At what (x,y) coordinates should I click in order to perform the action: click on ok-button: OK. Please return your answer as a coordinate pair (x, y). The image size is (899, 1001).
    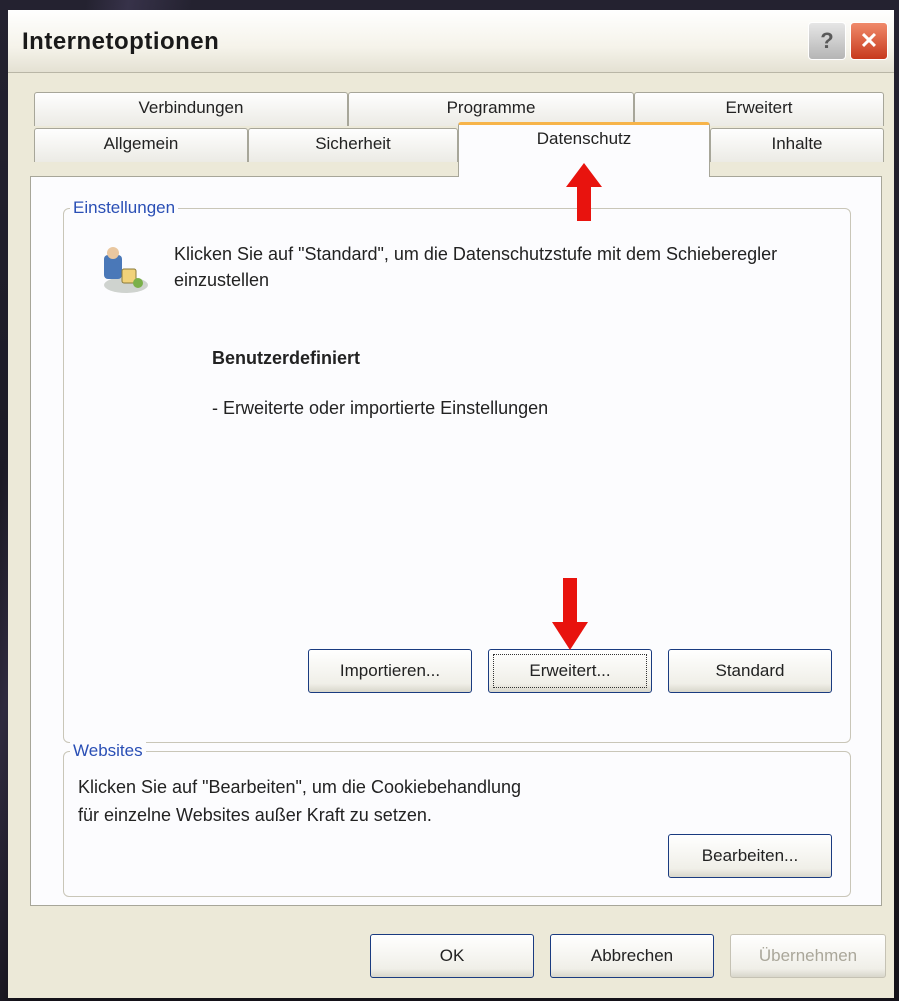
    Looking at the image, I should click on (452, 956).